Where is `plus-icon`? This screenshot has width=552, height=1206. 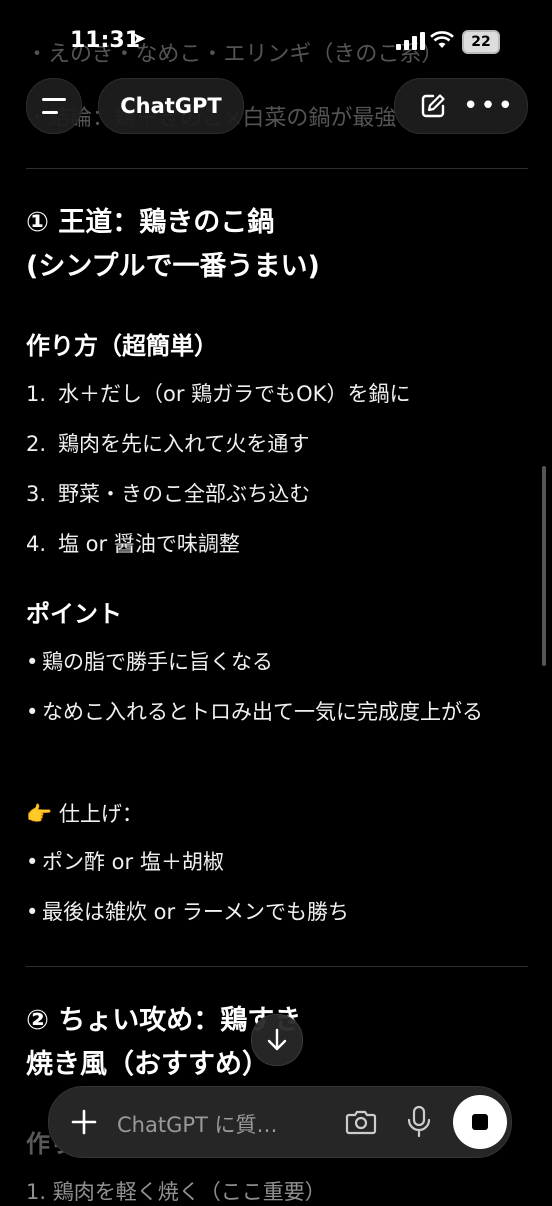 plus-icon is located at coordinates (84, 1122).